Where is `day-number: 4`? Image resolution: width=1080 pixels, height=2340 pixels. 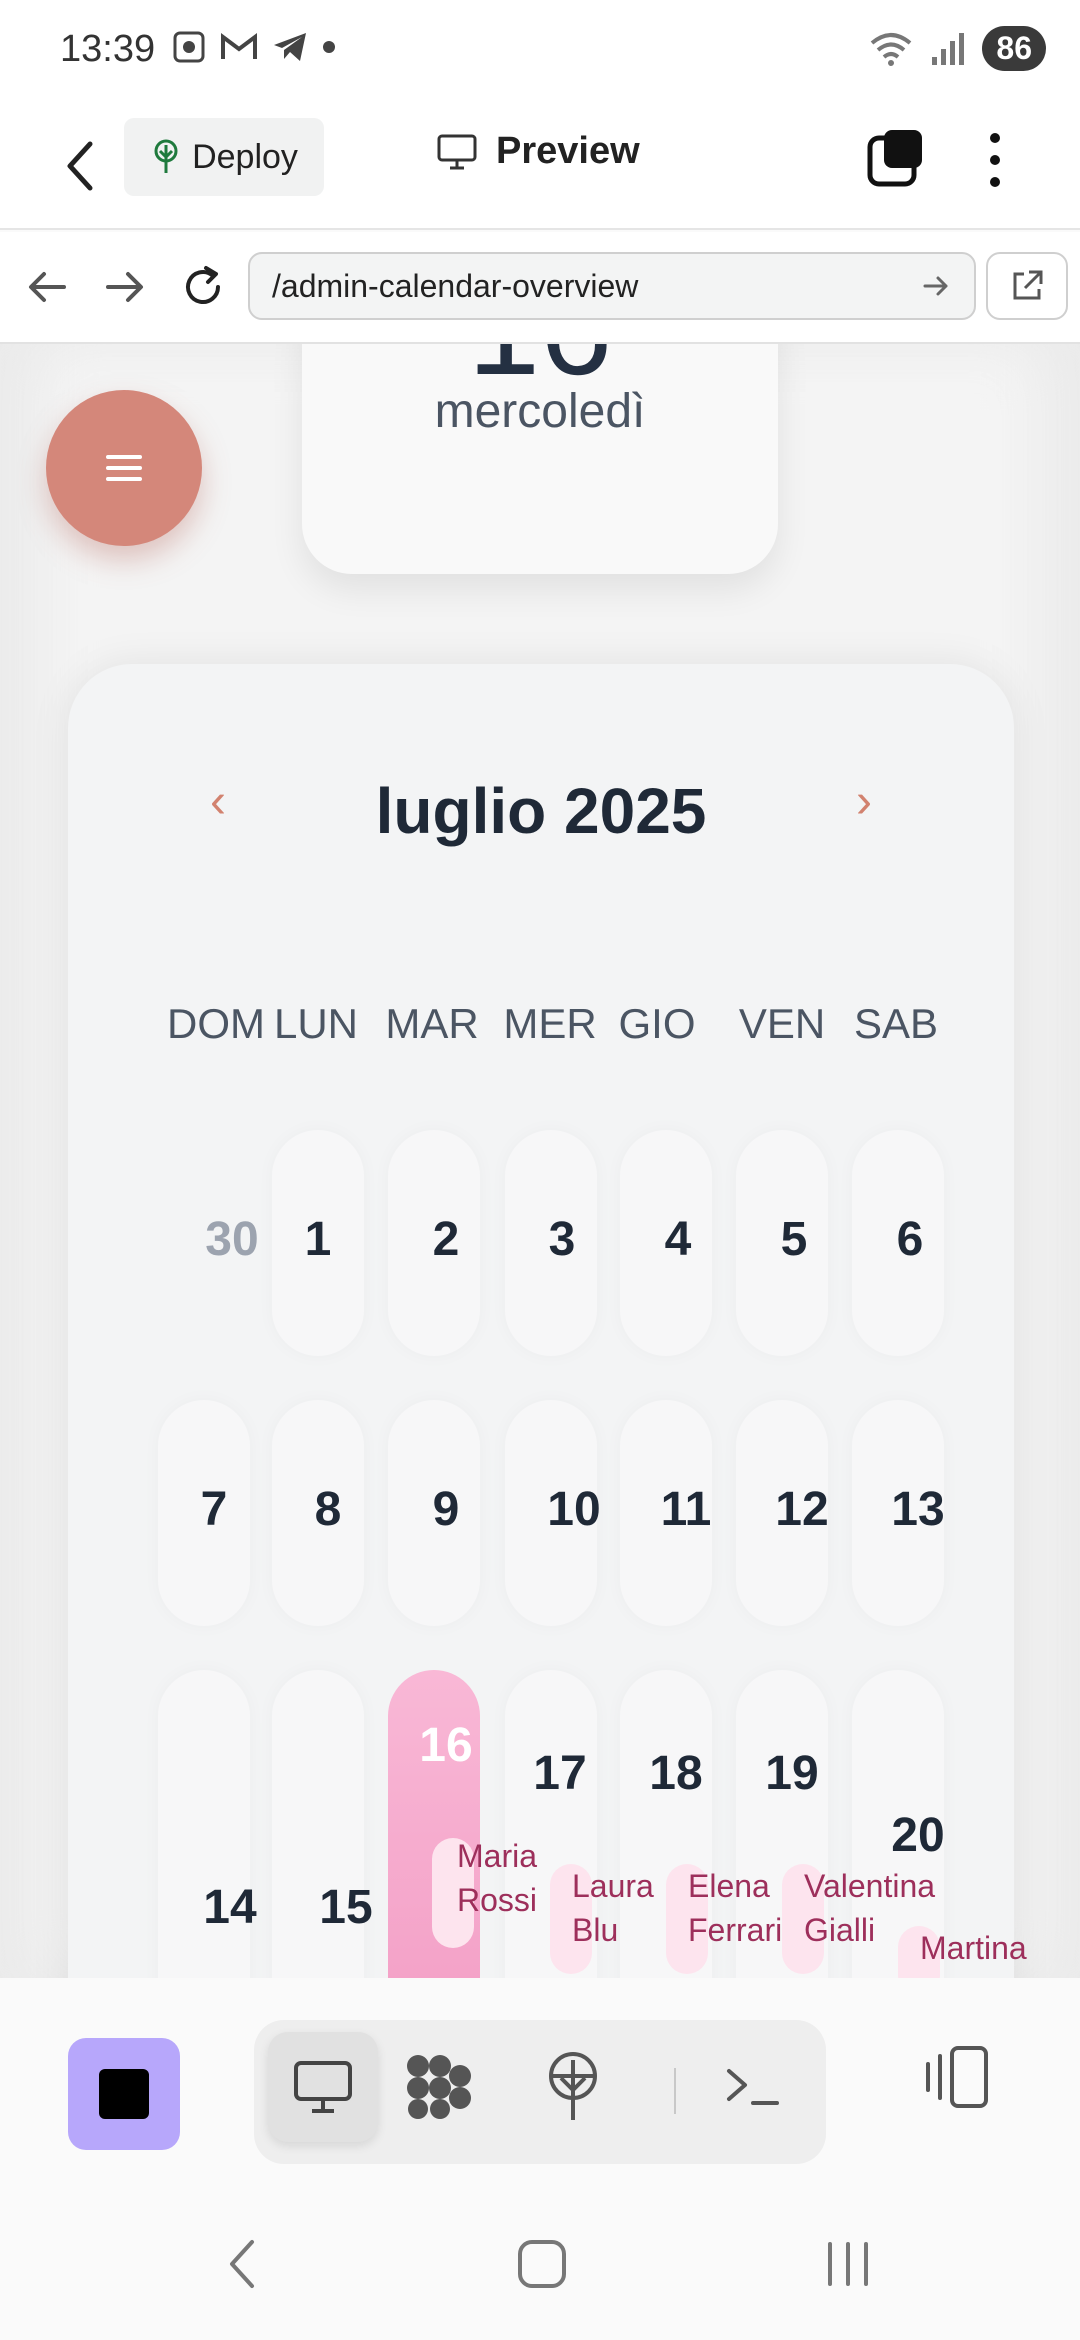 day-number: 4 is located at coordinates (678, 1239).